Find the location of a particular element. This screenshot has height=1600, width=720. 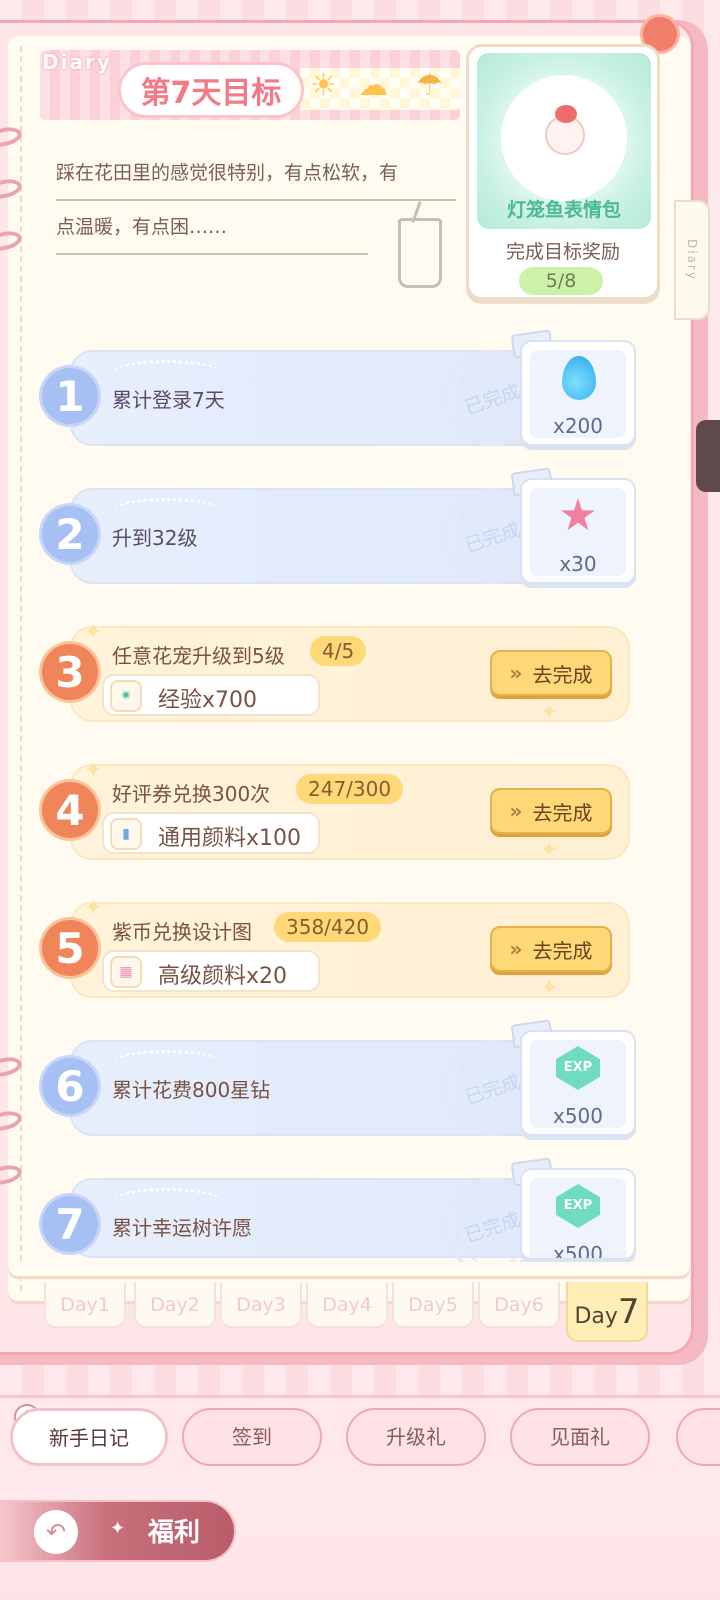

reward-text: 通用颜料x100 is located at coordinates (230, 838).